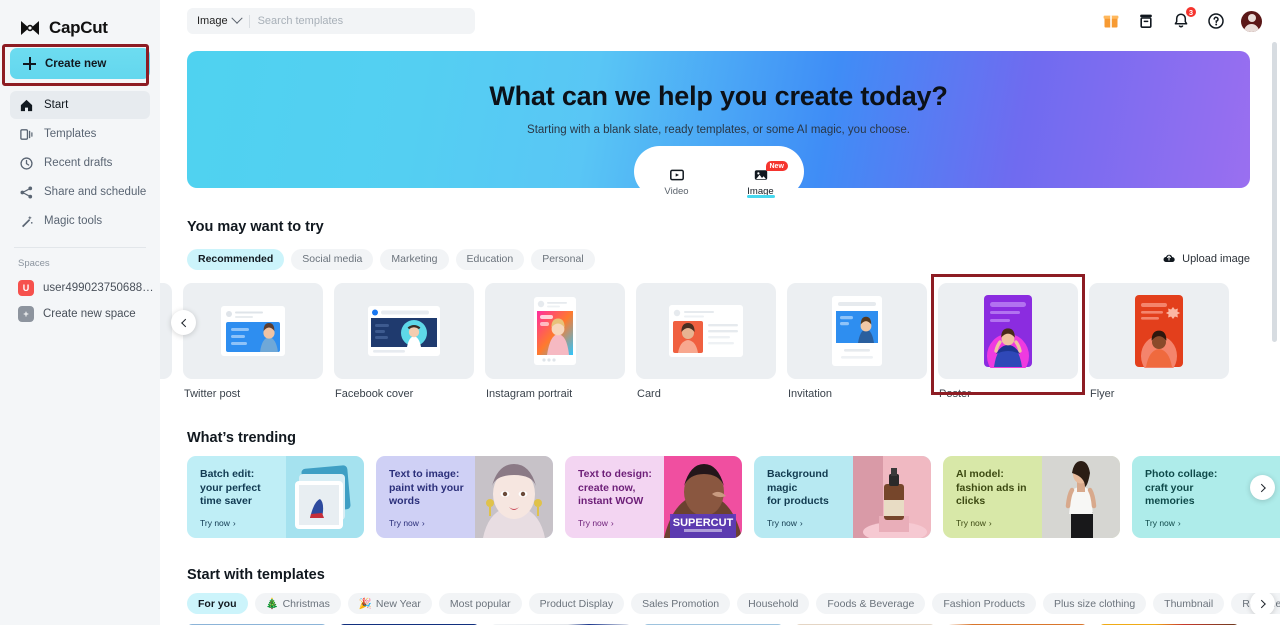 The width and height of the screenshot is (1280, 625). I want to click on chip-fashion-products: Fashion Products, so click(984, 603).